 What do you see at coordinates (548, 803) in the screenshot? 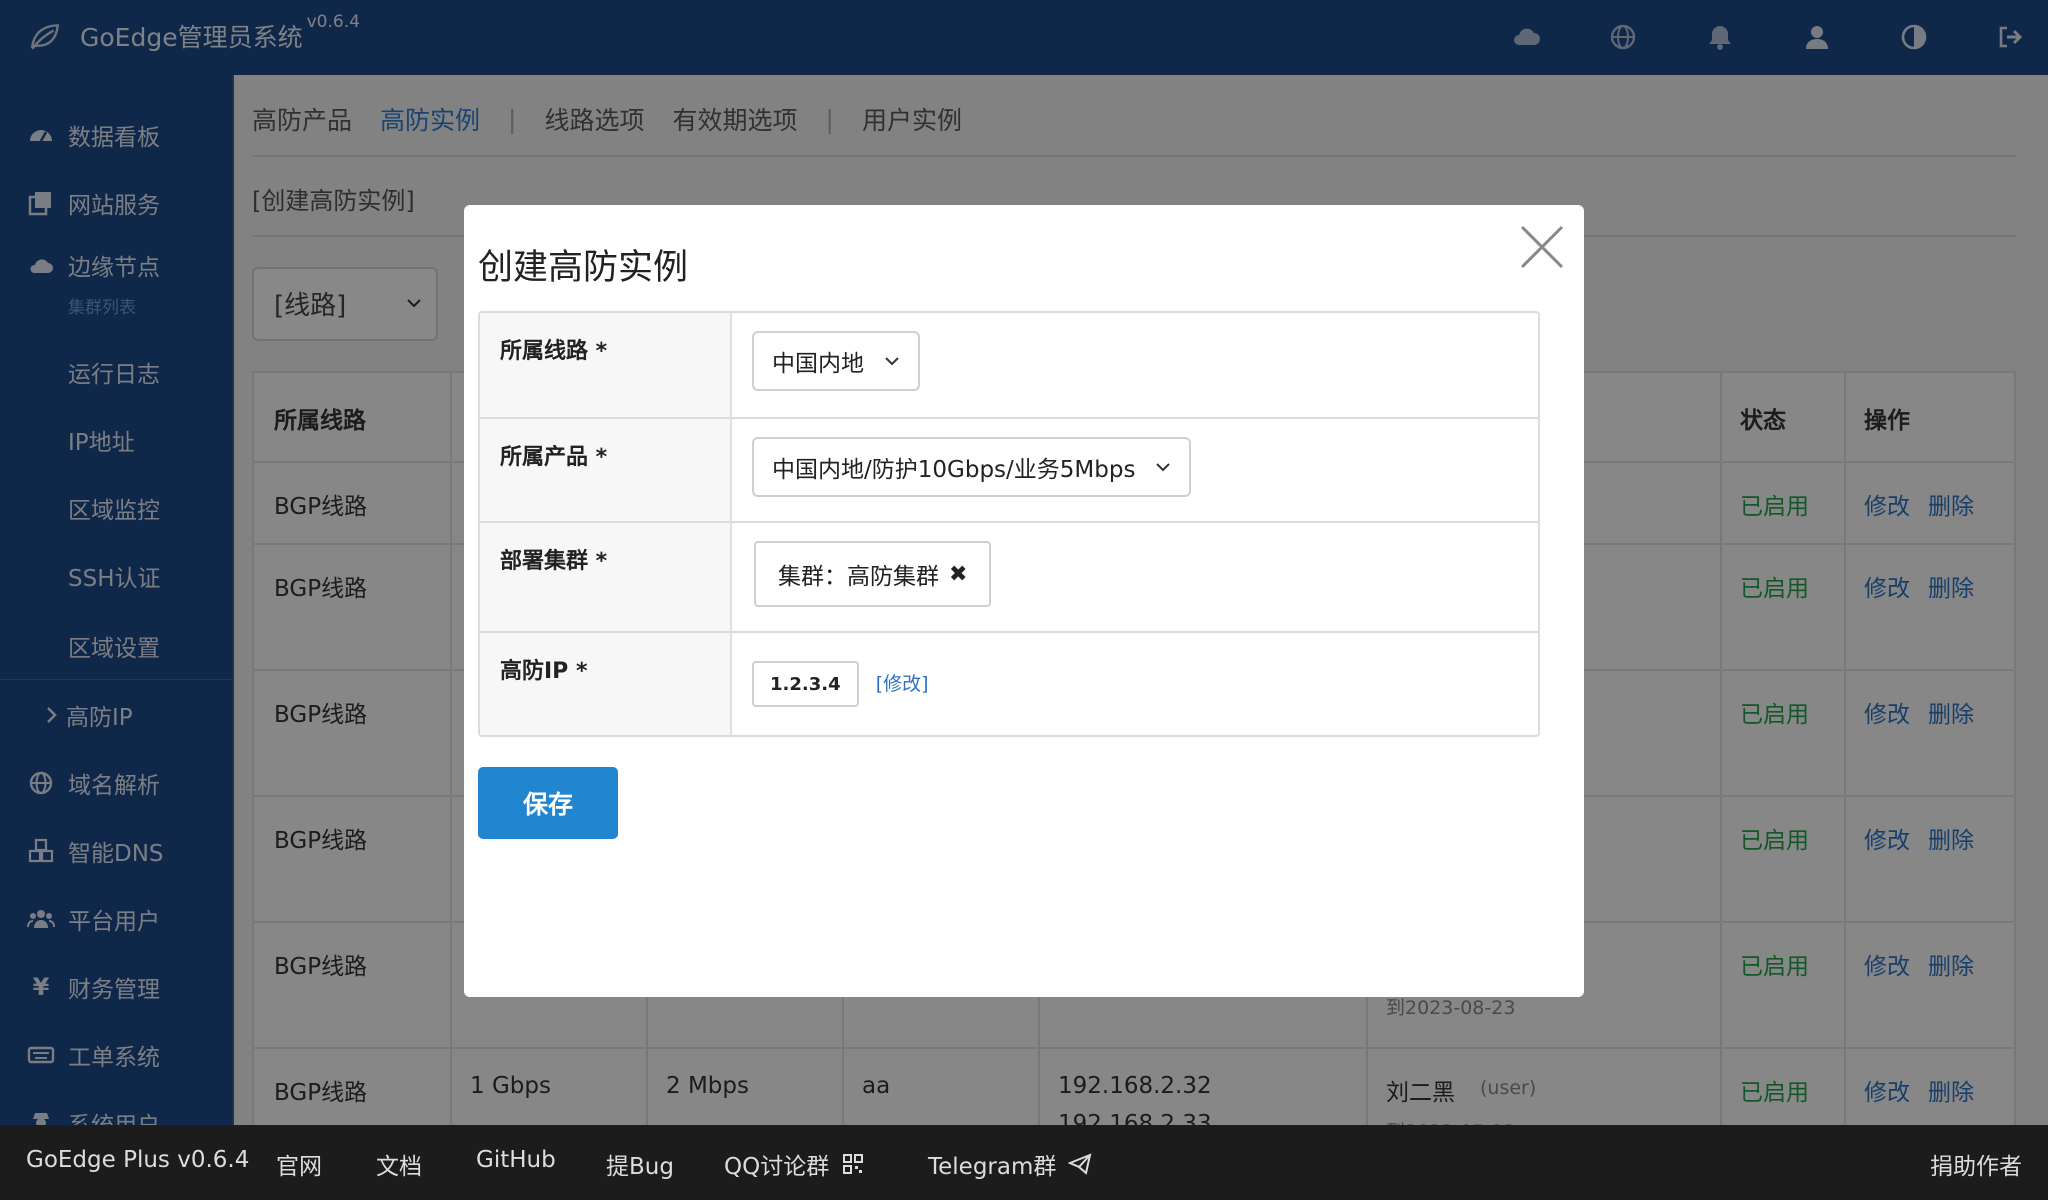
I see `save-button: 保存` at bounding box center [548, 803].